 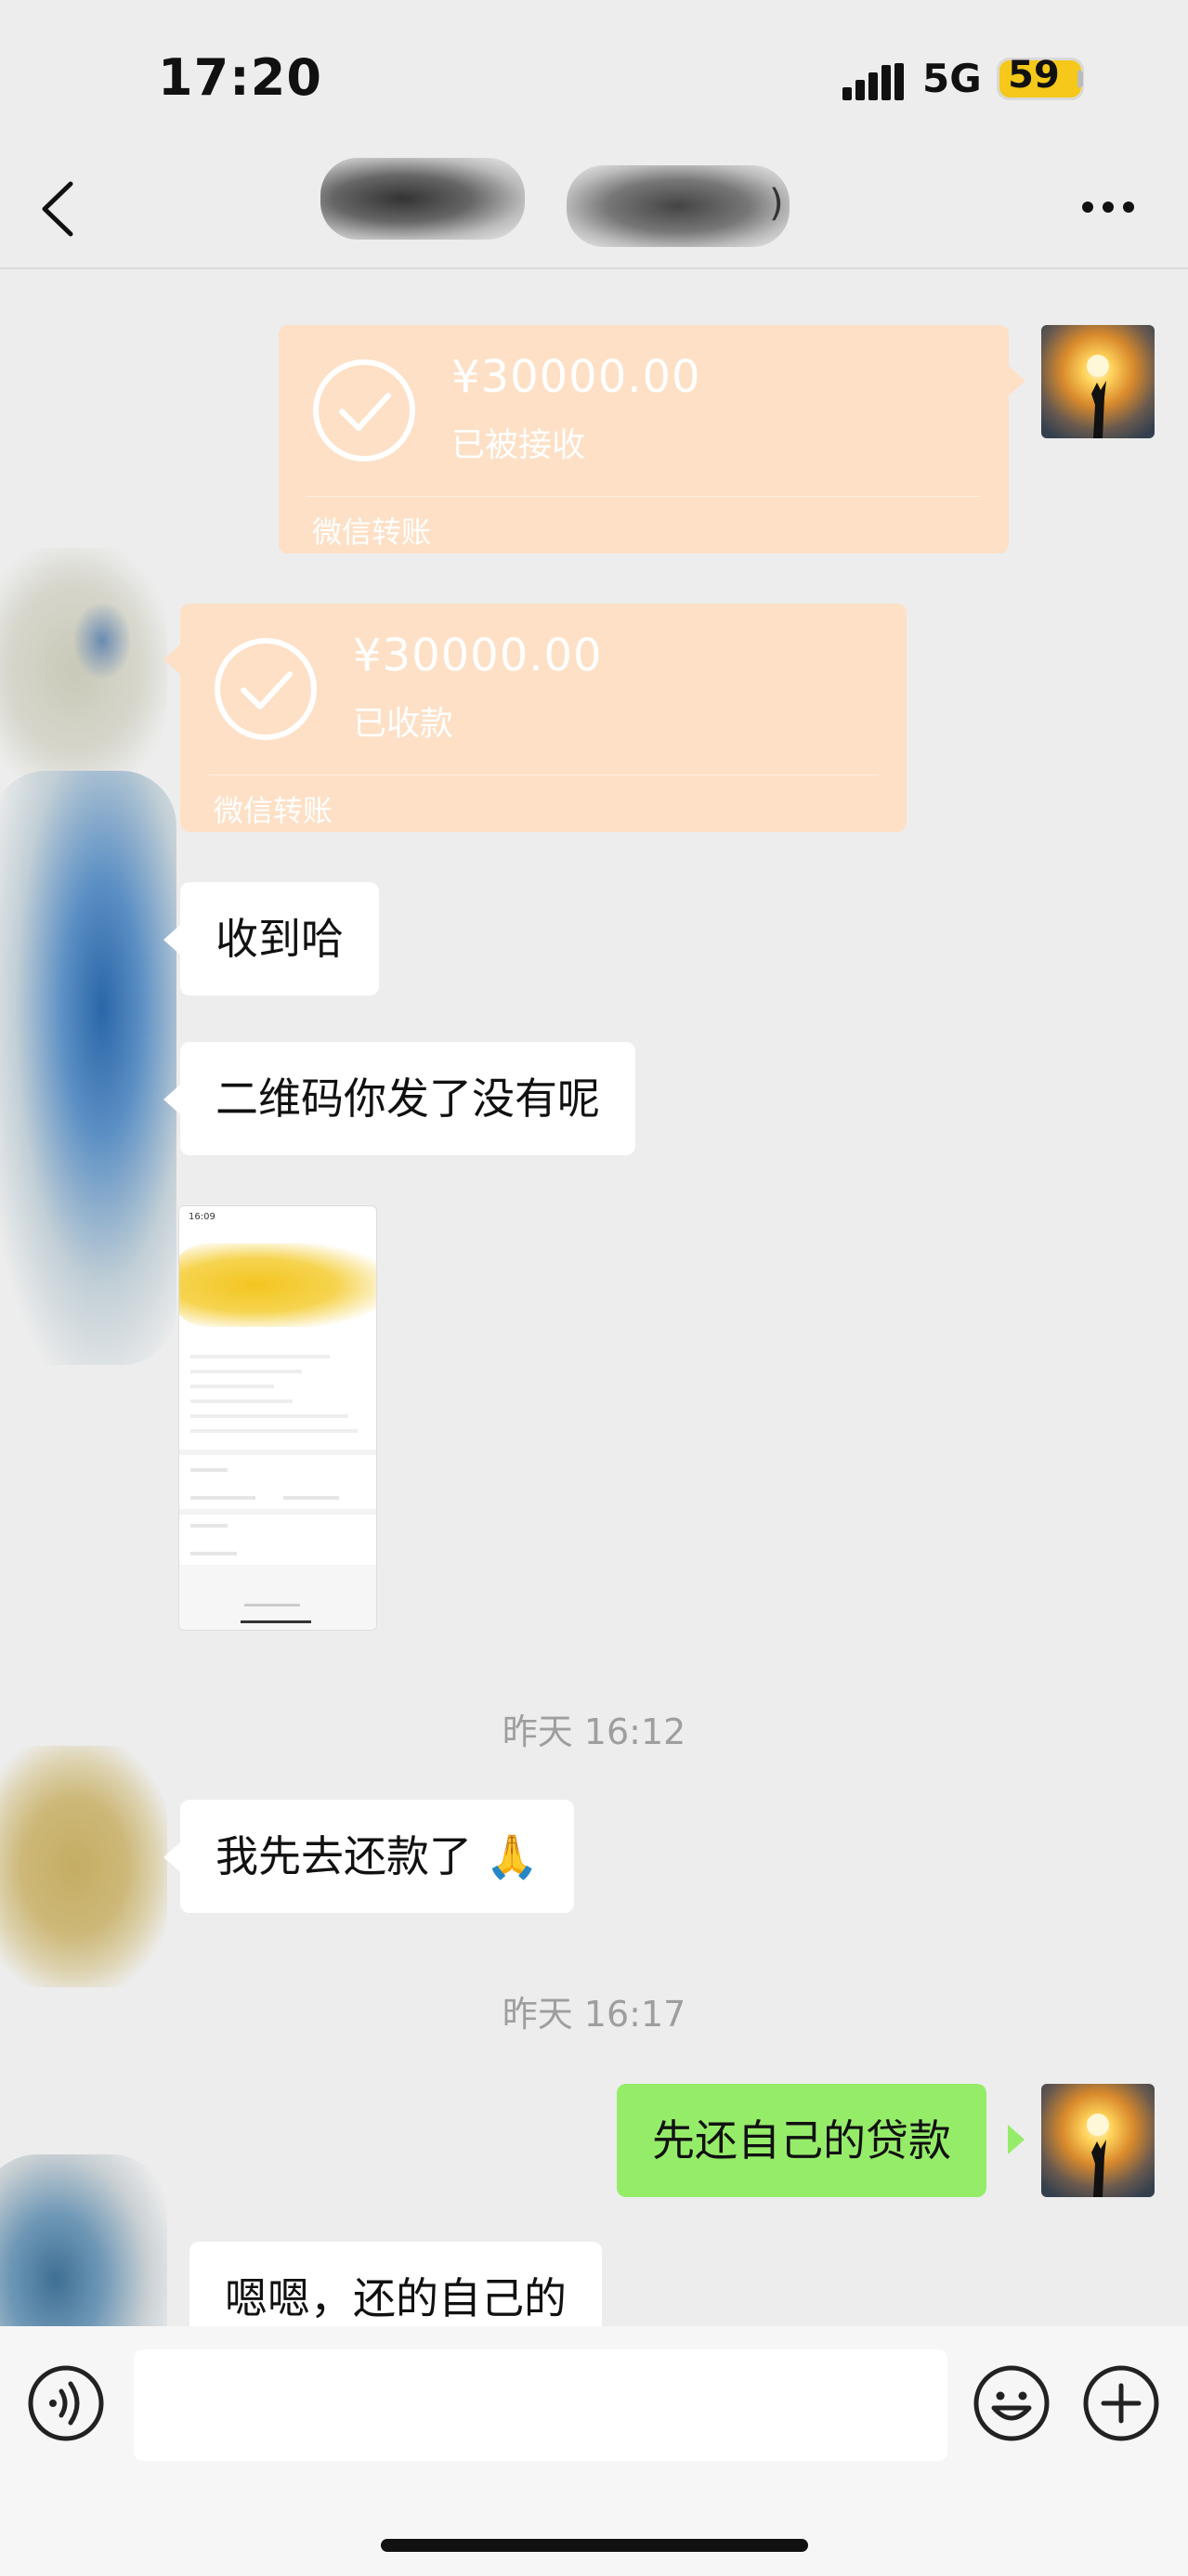 What do you see at coordinates (102, 641) in the screenshot?
I see `contact-avatar-blur` at bounding box center [102, 641].